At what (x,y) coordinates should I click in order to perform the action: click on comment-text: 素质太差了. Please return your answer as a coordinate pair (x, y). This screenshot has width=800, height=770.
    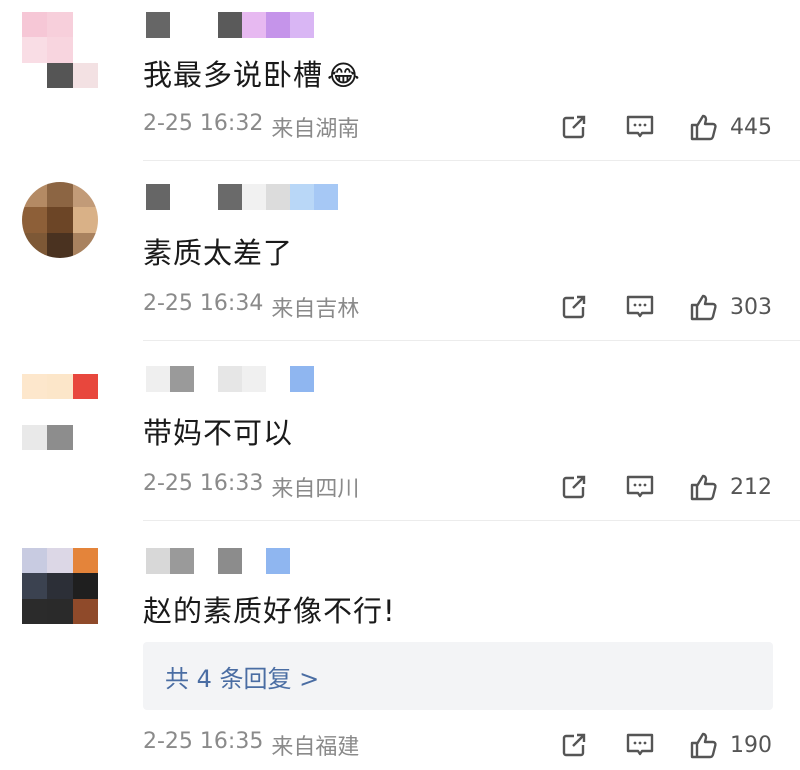
    Looking at the image, I should click on (218, 251).